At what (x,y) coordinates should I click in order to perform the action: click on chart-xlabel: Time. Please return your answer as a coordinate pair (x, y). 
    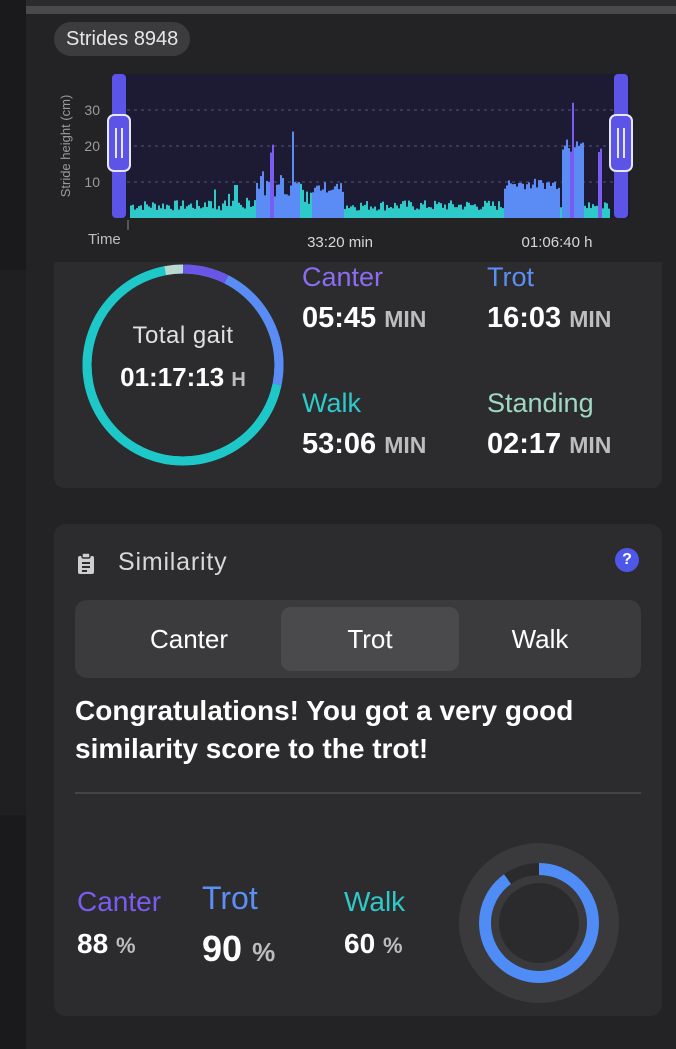
    Looking at the image, I should click on (104, 239).